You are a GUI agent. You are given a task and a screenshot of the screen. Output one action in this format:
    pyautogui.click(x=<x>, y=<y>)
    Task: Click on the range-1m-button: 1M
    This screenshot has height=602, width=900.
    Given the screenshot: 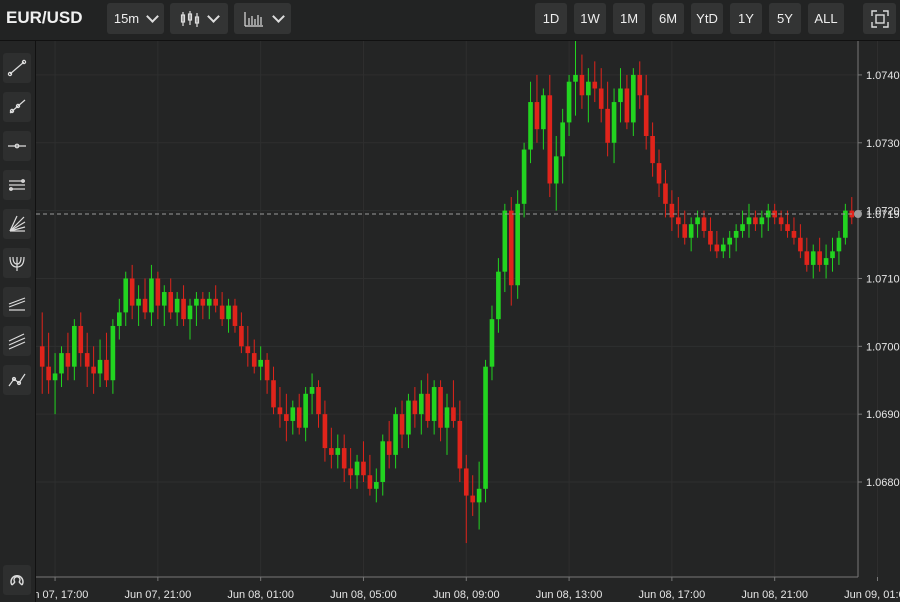 What is the action you would take?
    pyautogui.click(x=629, y=18)
    